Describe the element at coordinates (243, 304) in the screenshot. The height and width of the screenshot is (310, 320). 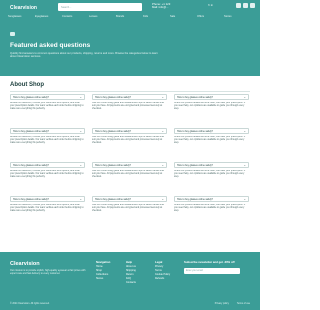
I see `terms-link: Terms of use` at that location.